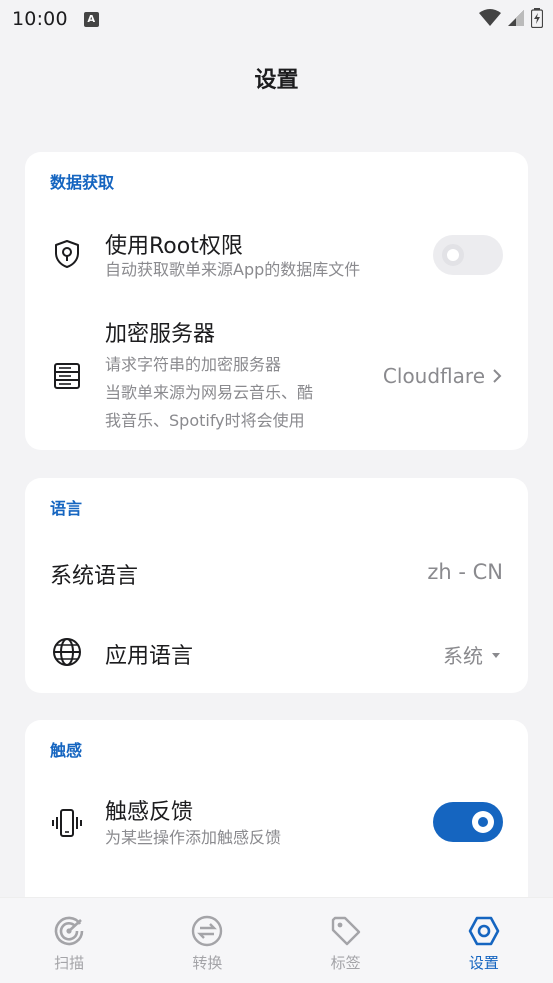  What do you see at coordinates (516, 18) in the screenshot?
I see `signal-icon` at bounding box center [516, 18].